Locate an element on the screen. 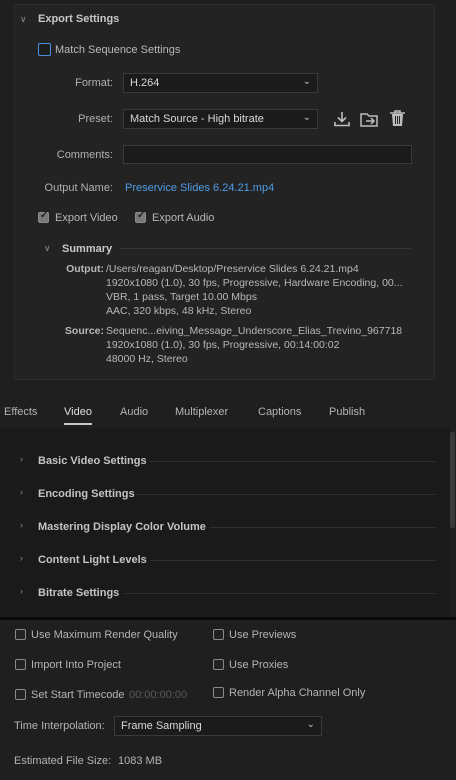 This screenshot has height=780, width=456. trash-icon is located at coordinates (397, 118).